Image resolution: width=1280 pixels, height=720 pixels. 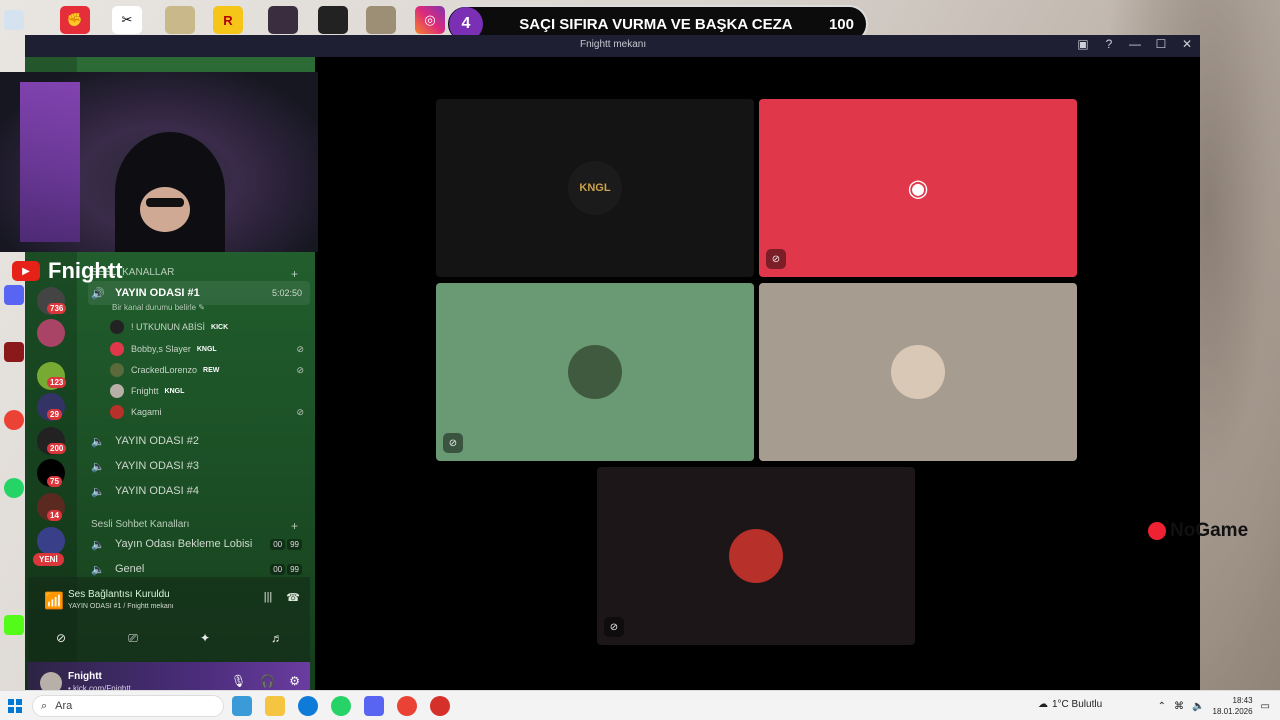 I want to click on chevron-up-icon: ⌃, so click(x=1162, y=706).